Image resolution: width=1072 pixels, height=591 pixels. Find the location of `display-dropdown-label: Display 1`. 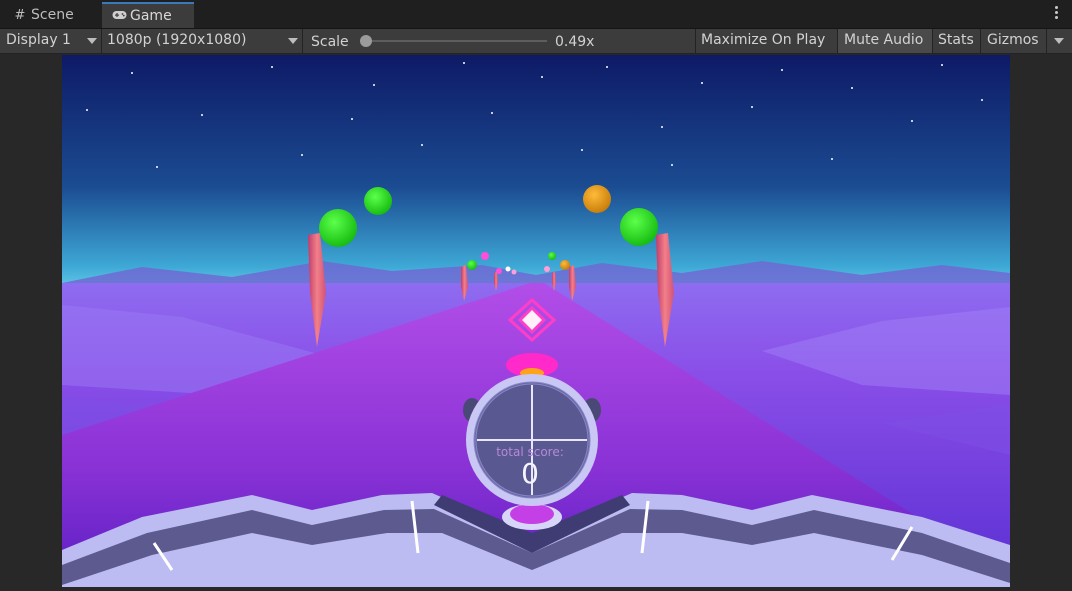

display-dropdown-label: Display 1 is located at coordinates (38, 40).